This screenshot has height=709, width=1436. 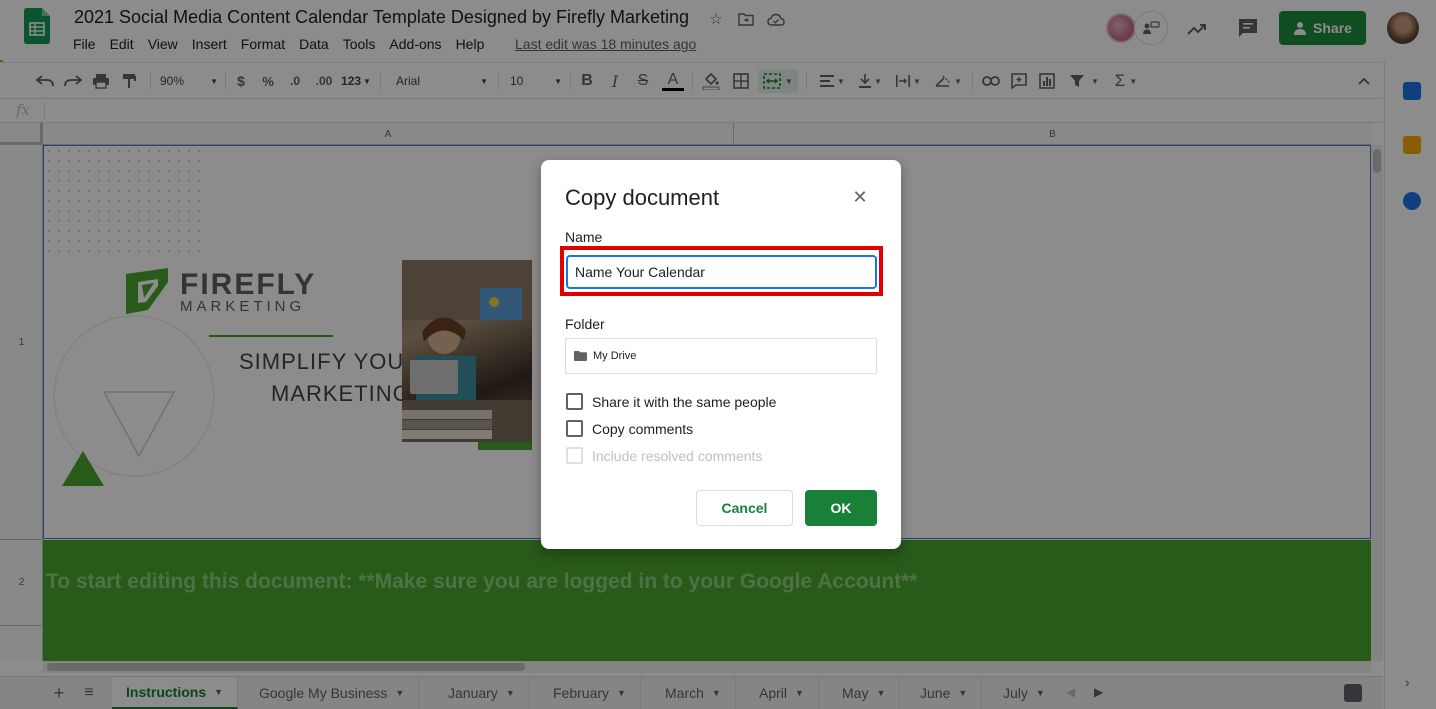 What do you see at coordinates (677, 455) in the screenshot?
I see `include-resolved-label: Include resolved comments` at bounding box center [677, 455].